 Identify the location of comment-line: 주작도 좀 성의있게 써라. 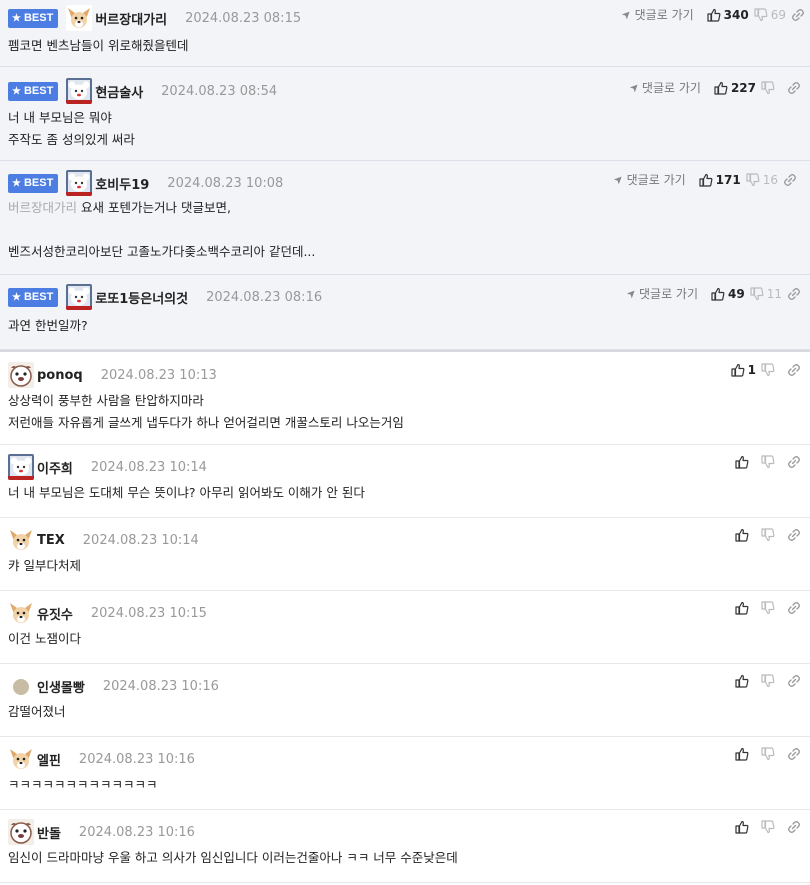
(71, 140).